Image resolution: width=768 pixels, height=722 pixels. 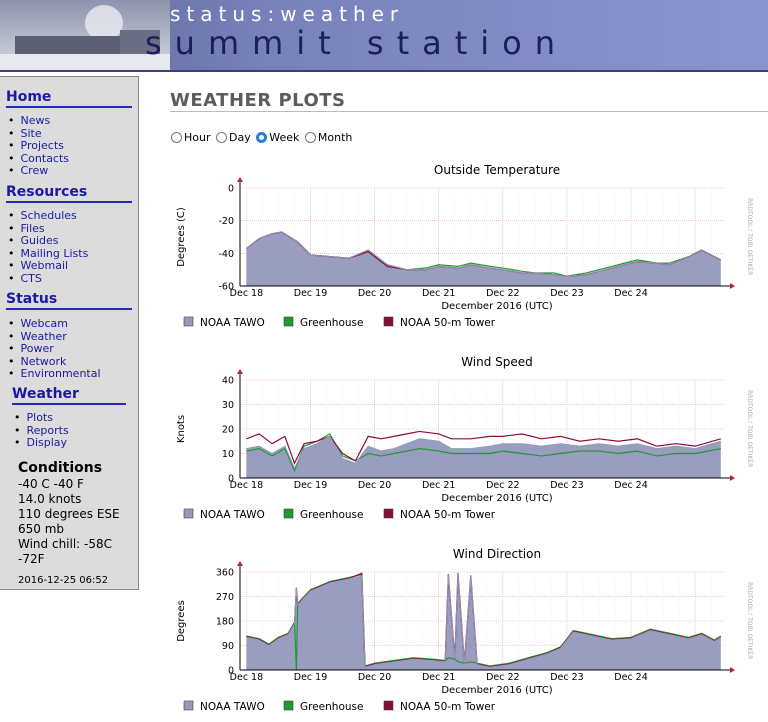 What do you see at coordinates (51, 484) in the screenshot?
I see `conditions-temperature: -40 C -40 F` at bounding box center [51, 484].